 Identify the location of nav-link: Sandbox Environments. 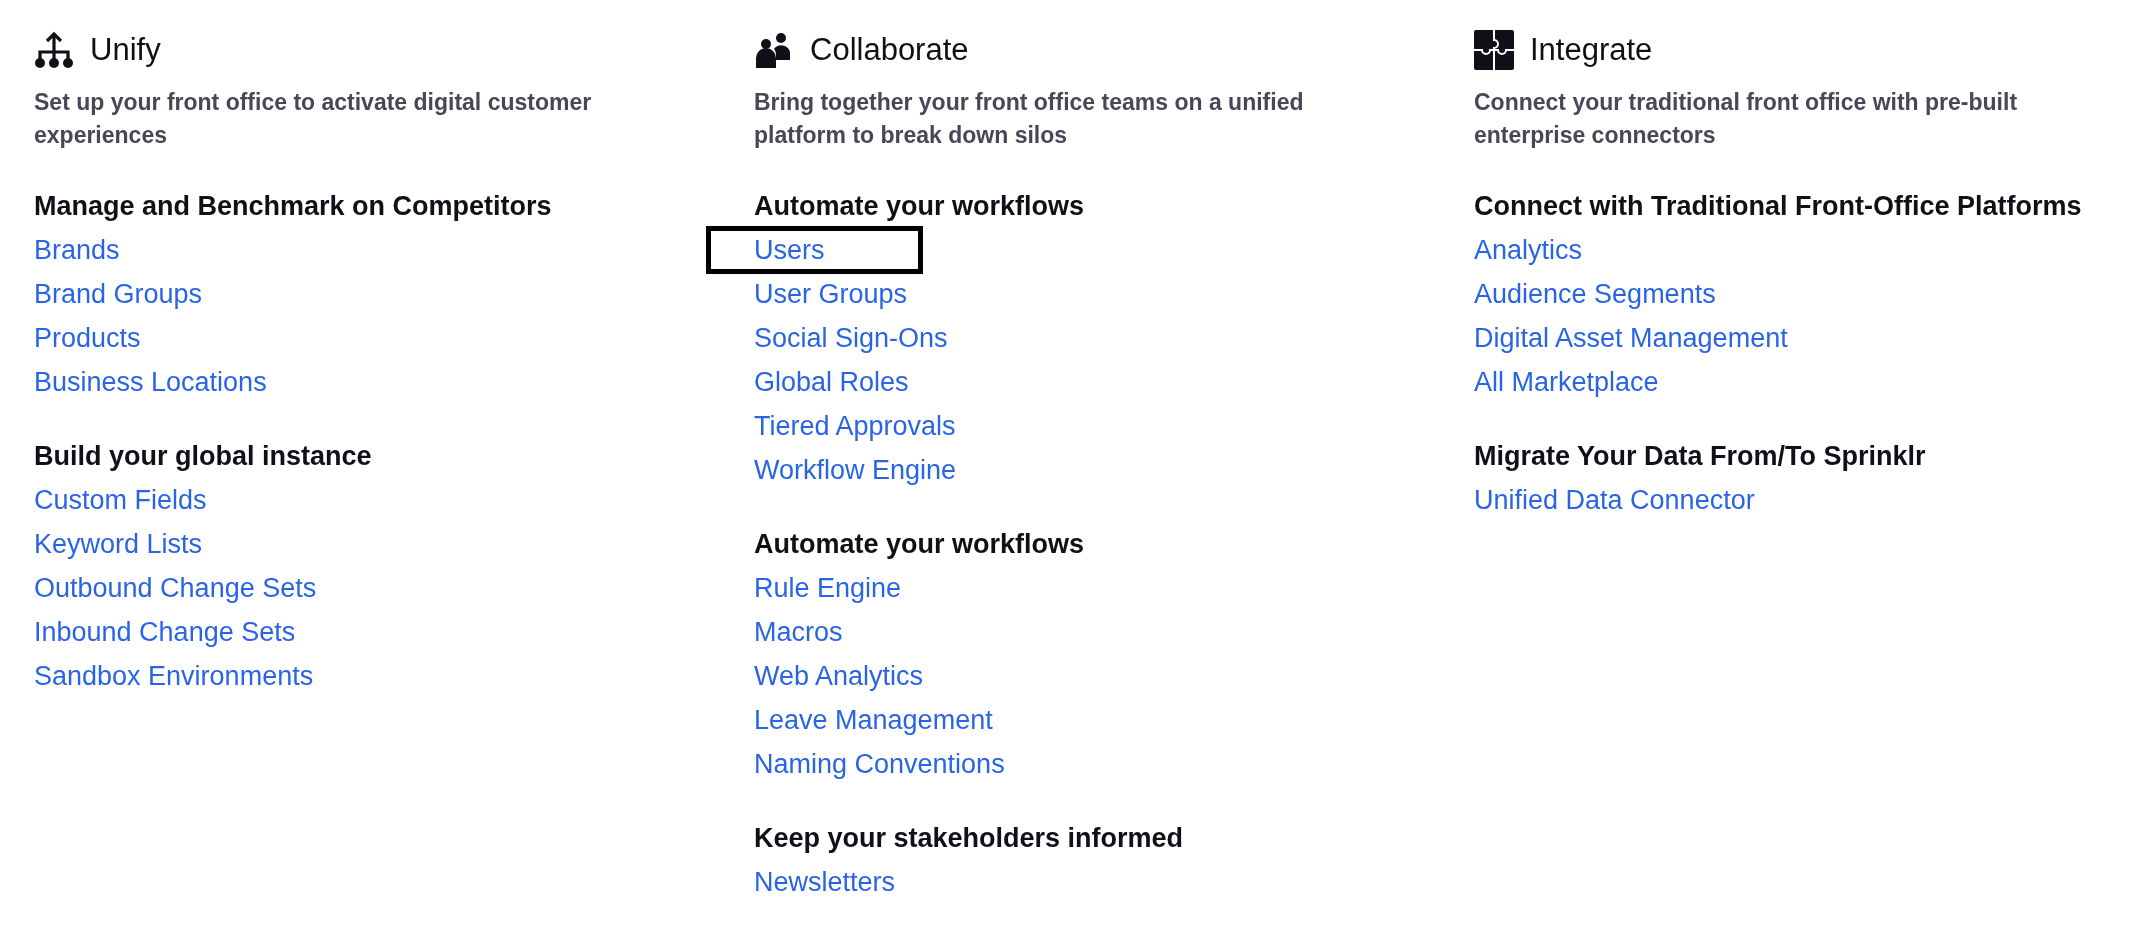
(174, 676).